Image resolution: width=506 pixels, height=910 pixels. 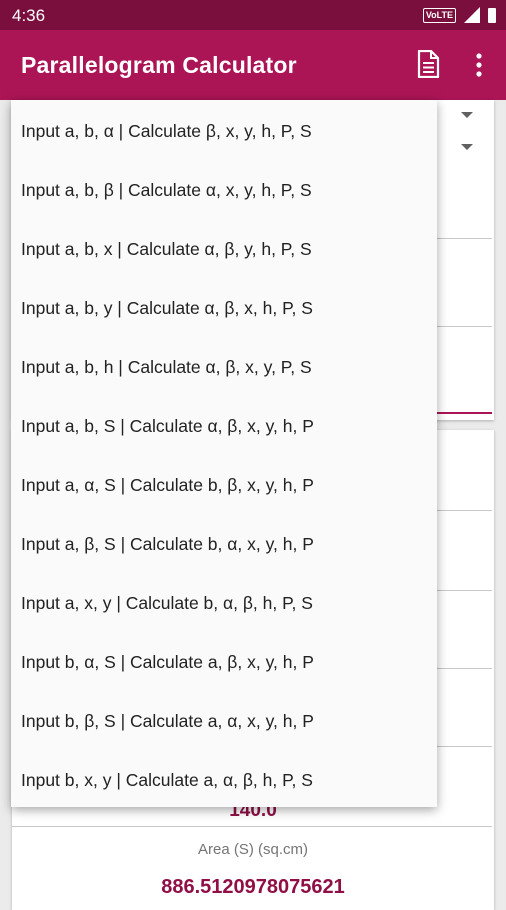 What do you see at coordinates (479, 65) in the screenshot?
I see `more-options-icon` at bounding box center [479, 65].